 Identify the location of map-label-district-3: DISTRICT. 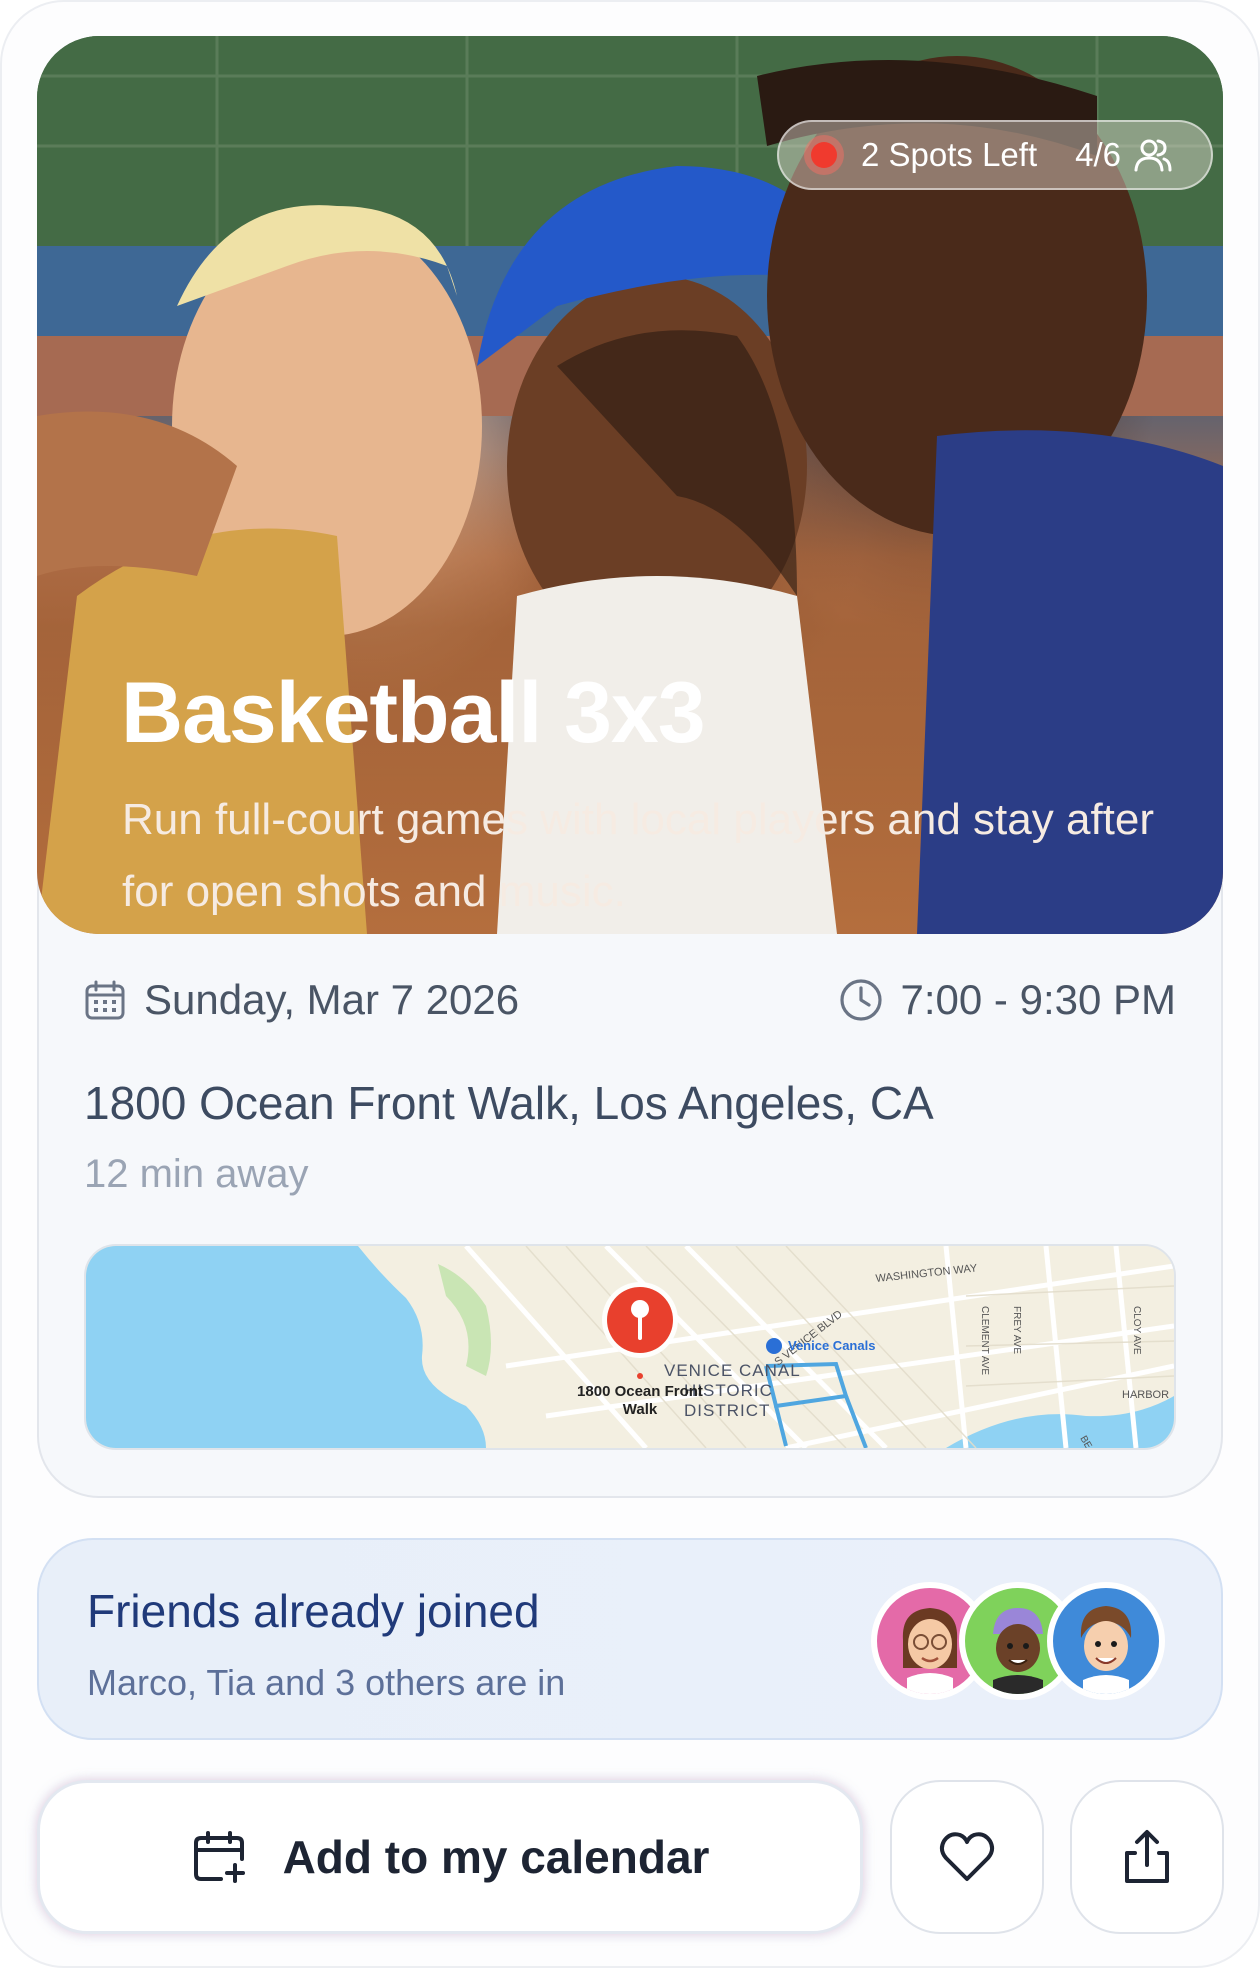
(727, 1410).